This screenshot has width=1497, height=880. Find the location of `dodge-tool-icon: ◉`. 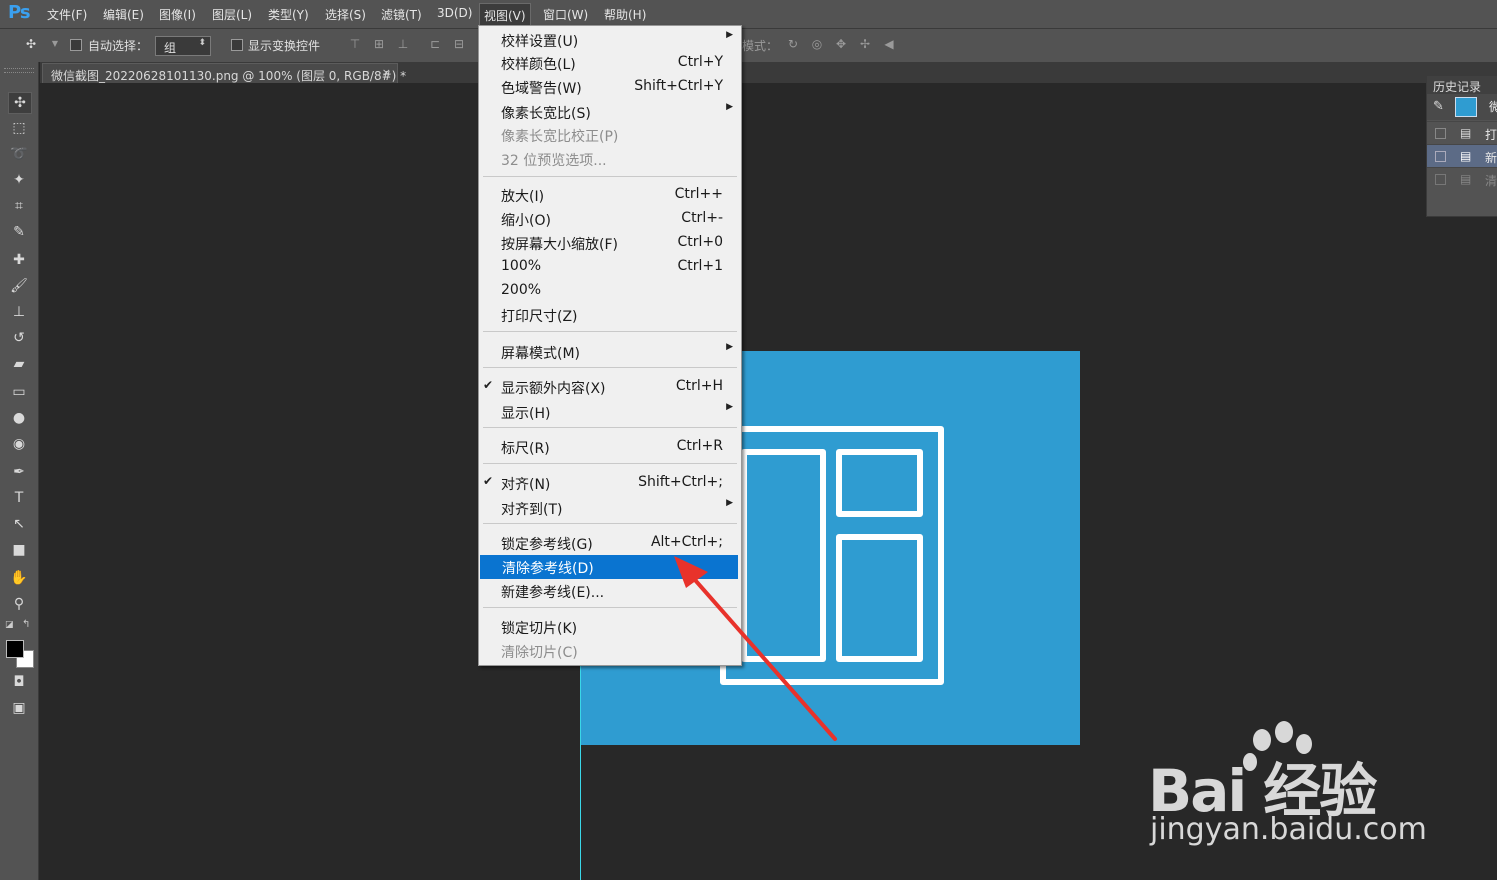

dodge-tool-icon: ◉ is located at coordinates (19, 444).